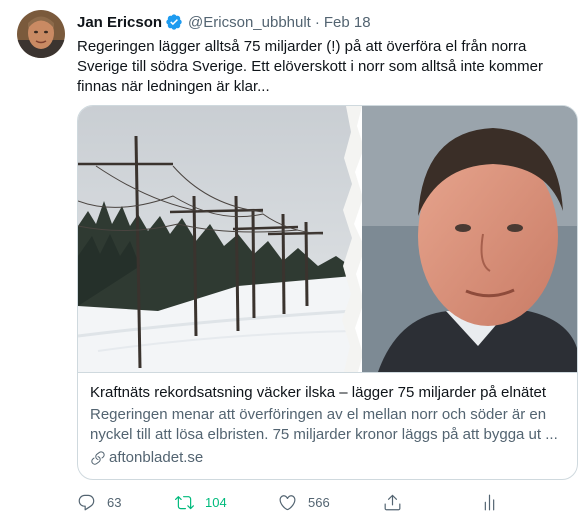 The image size is (587, 526). What do you see at coordinates (287, 503) in the screenshot?
I see `heart-icon` at bounding box center [287, 503].